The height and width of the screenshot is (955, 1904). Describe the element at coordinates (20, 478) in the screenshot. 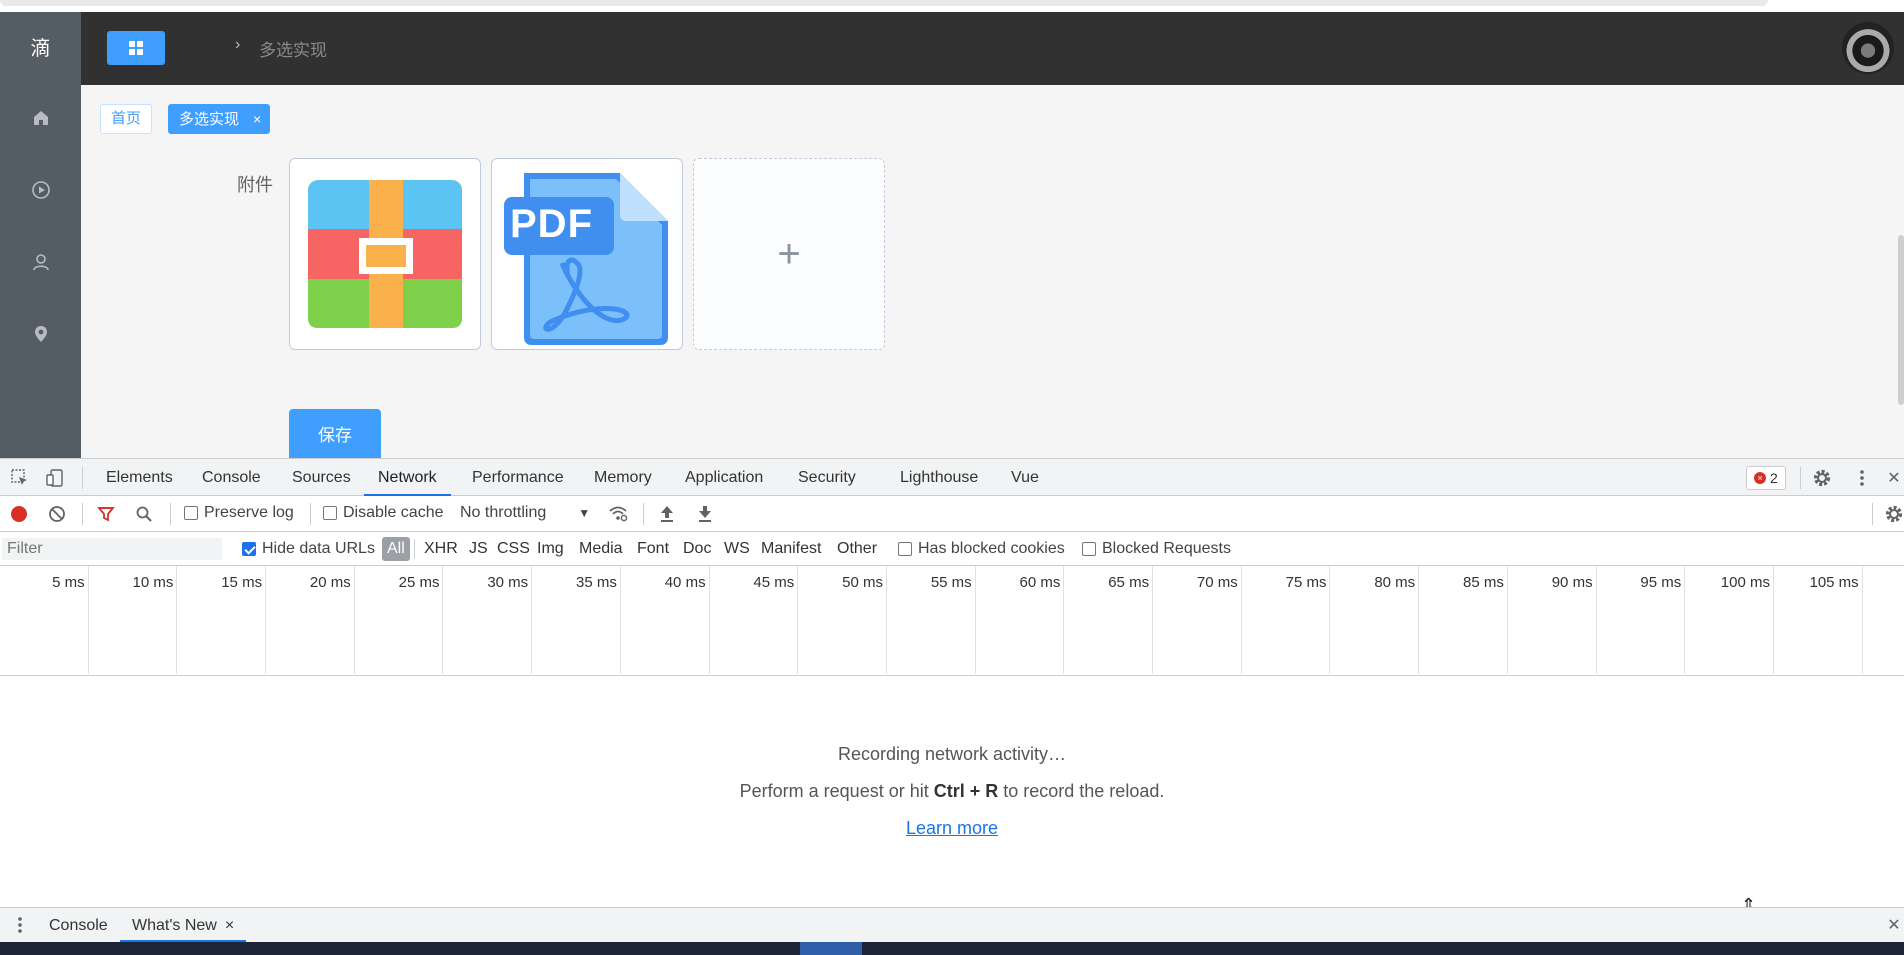

I see `inspect-element-icon` at that location.